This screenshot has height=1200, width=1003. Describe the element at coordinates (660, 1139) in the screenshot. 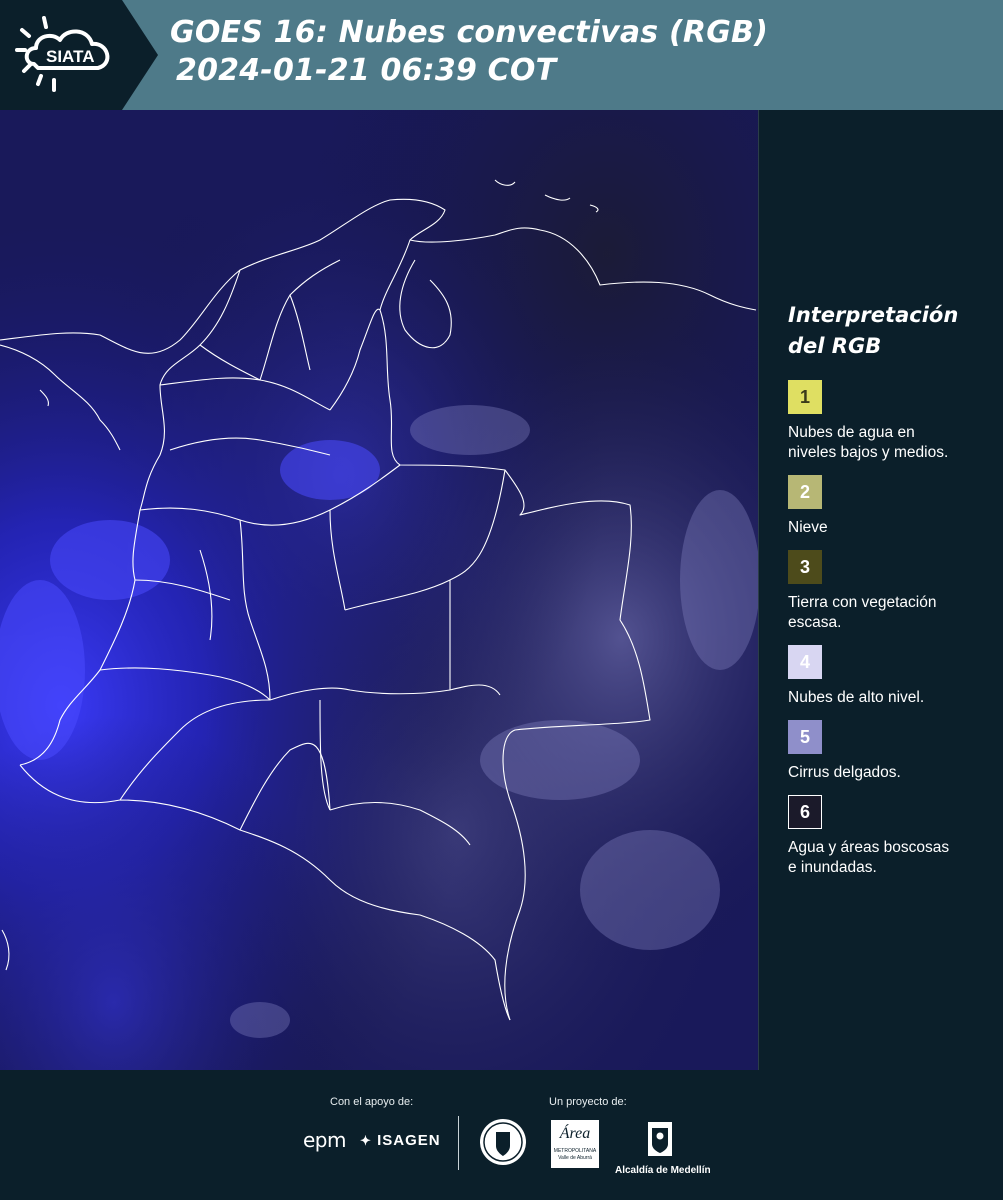

I see `alcaldia-crest-icon` at that location.